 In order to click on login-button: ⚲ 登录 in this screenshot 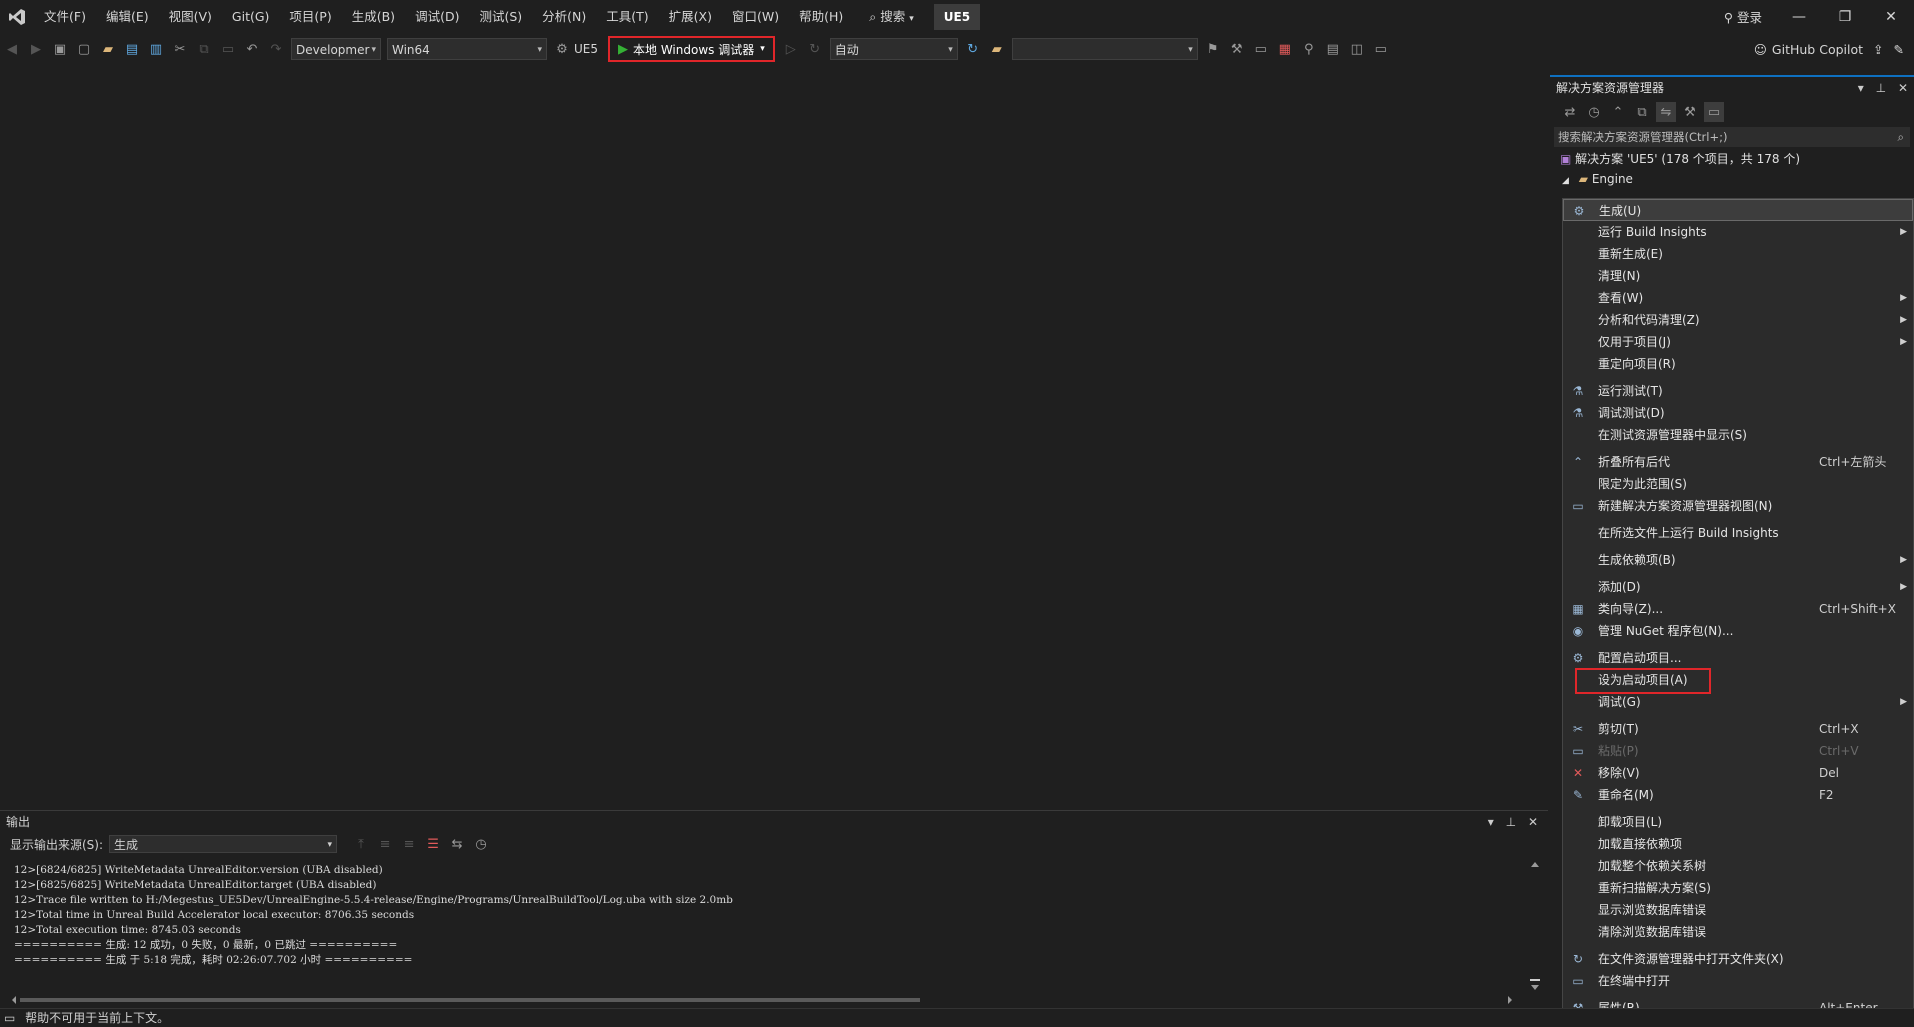, I will do `click(1743, 16)`.